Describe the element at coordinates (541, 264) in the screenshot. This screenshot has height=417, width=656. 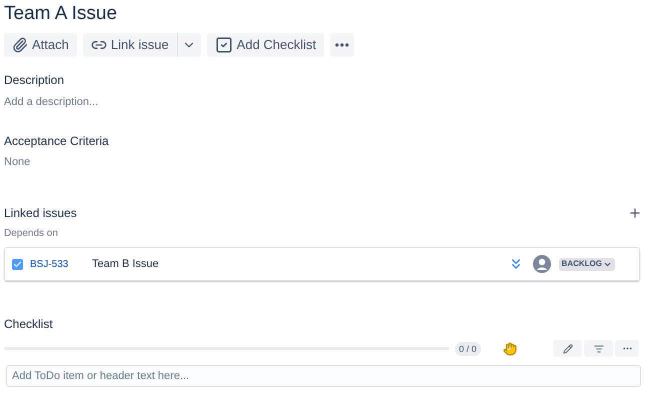
I see `avatar-icon` at that location.